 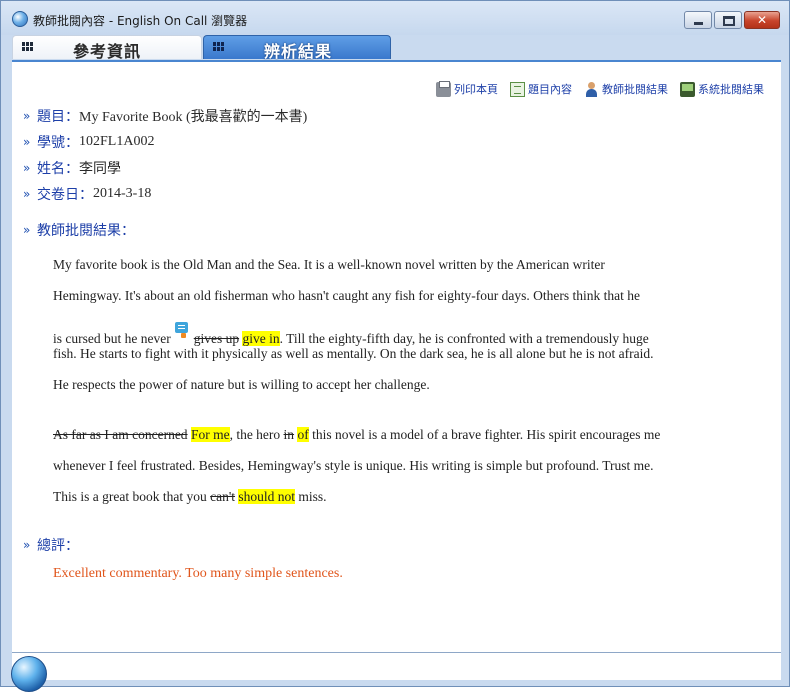 What do you see at coordinates (289, 434) in the screenshot?
I see `deleted-text: in` at bounding box center [289, 434].